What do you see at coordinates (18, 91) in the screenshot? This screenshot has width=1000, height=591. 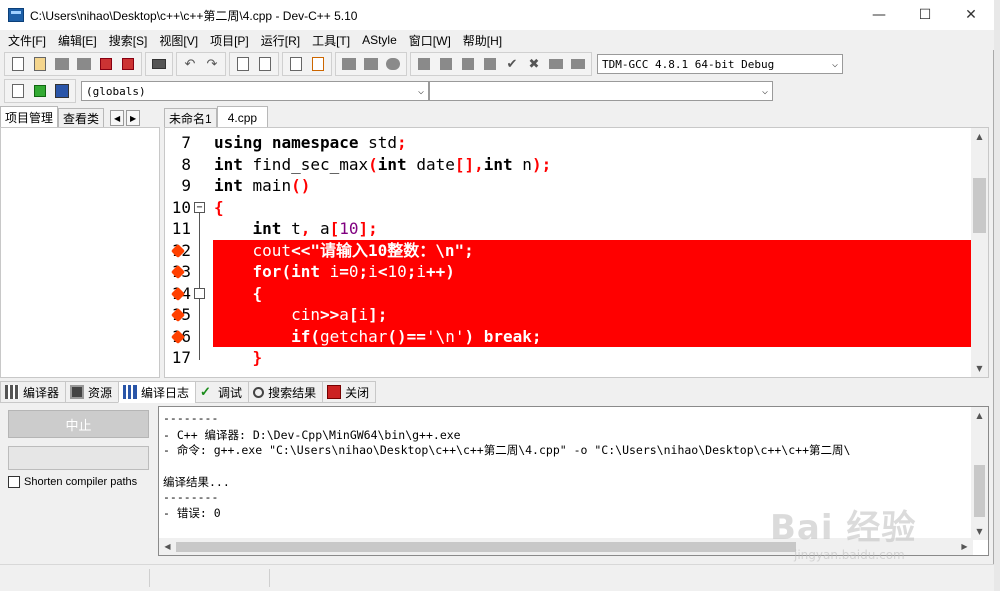 I see `insert-icon` at bounding box center [18, 91].